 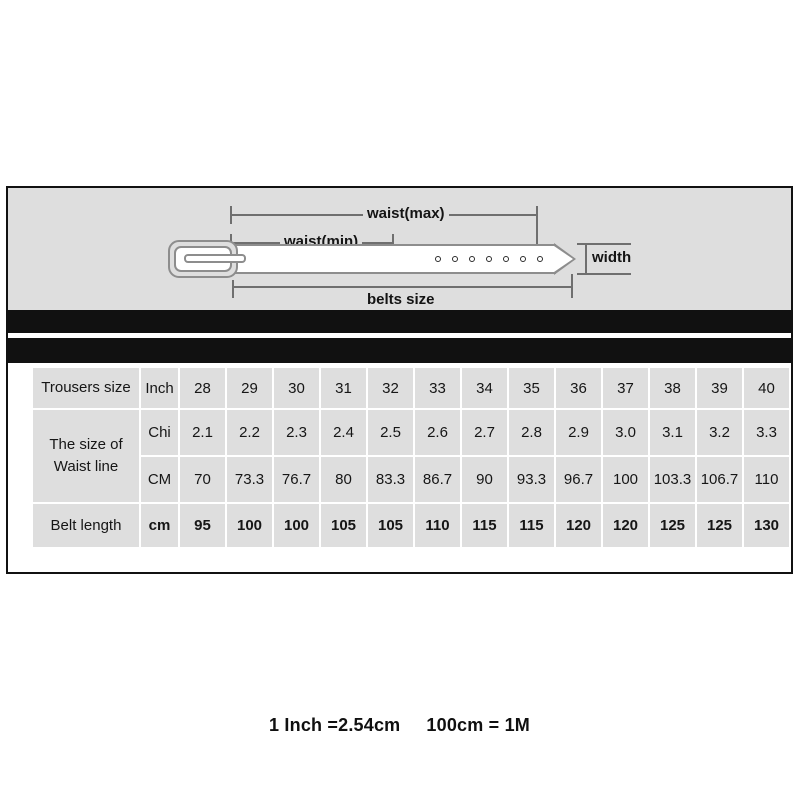 I want to click on cell-chi-11: 3.2, so click(x=719, y=432).